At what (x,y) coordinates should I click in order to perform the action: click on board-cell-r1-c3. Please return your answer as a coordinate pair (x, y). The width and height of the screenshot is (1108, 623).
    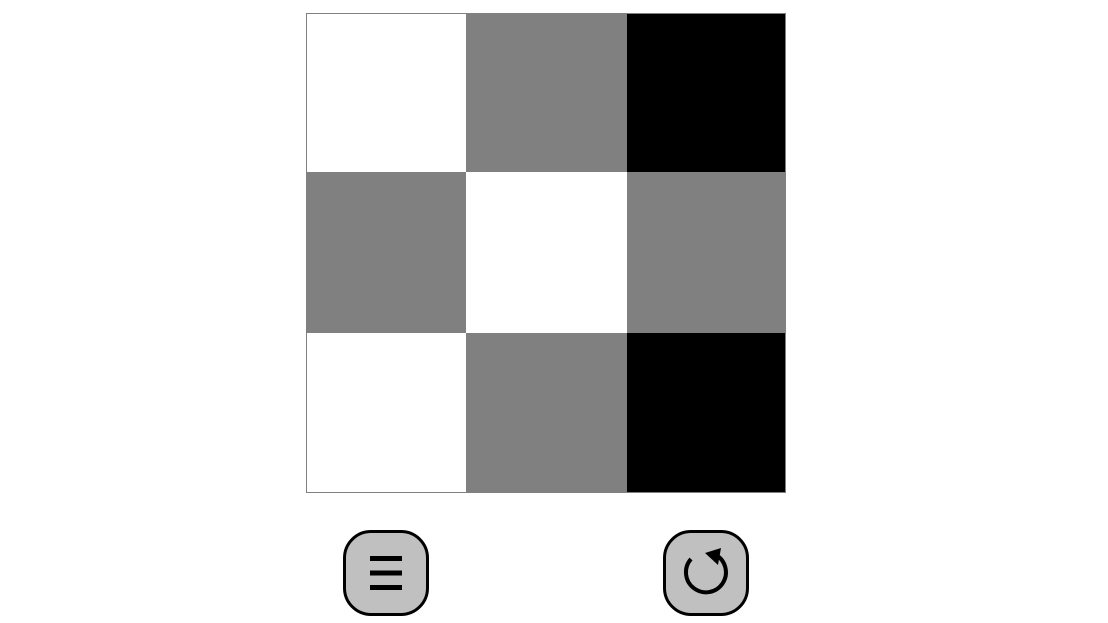
    Looking at the image, I should click on (706, 93).